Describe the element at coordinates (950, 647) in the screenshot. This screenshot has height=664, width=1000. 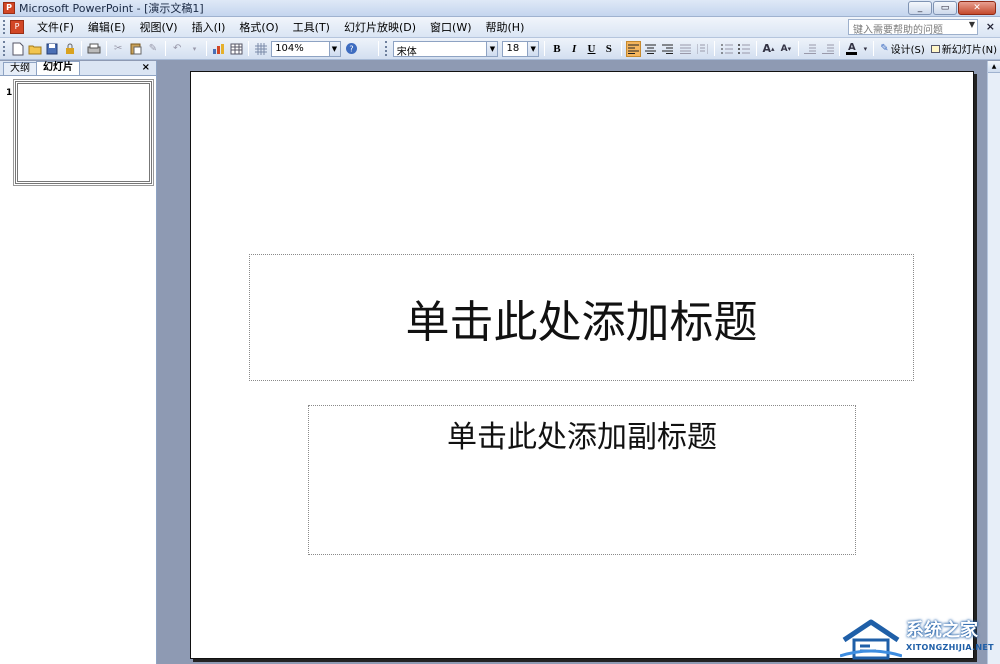
I see `watermark-text-en: XITONGZHIJIA.NET` at that location.